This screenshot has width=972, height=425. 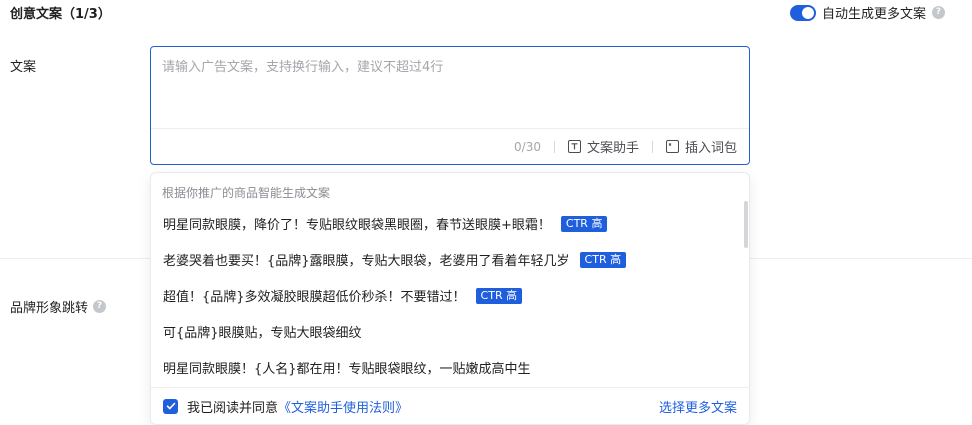 What do you see at coordinates (698, 406) in the screenshot?
I see `select-more-copy-link: 选择更多文案` at bounding box center [698, 406].